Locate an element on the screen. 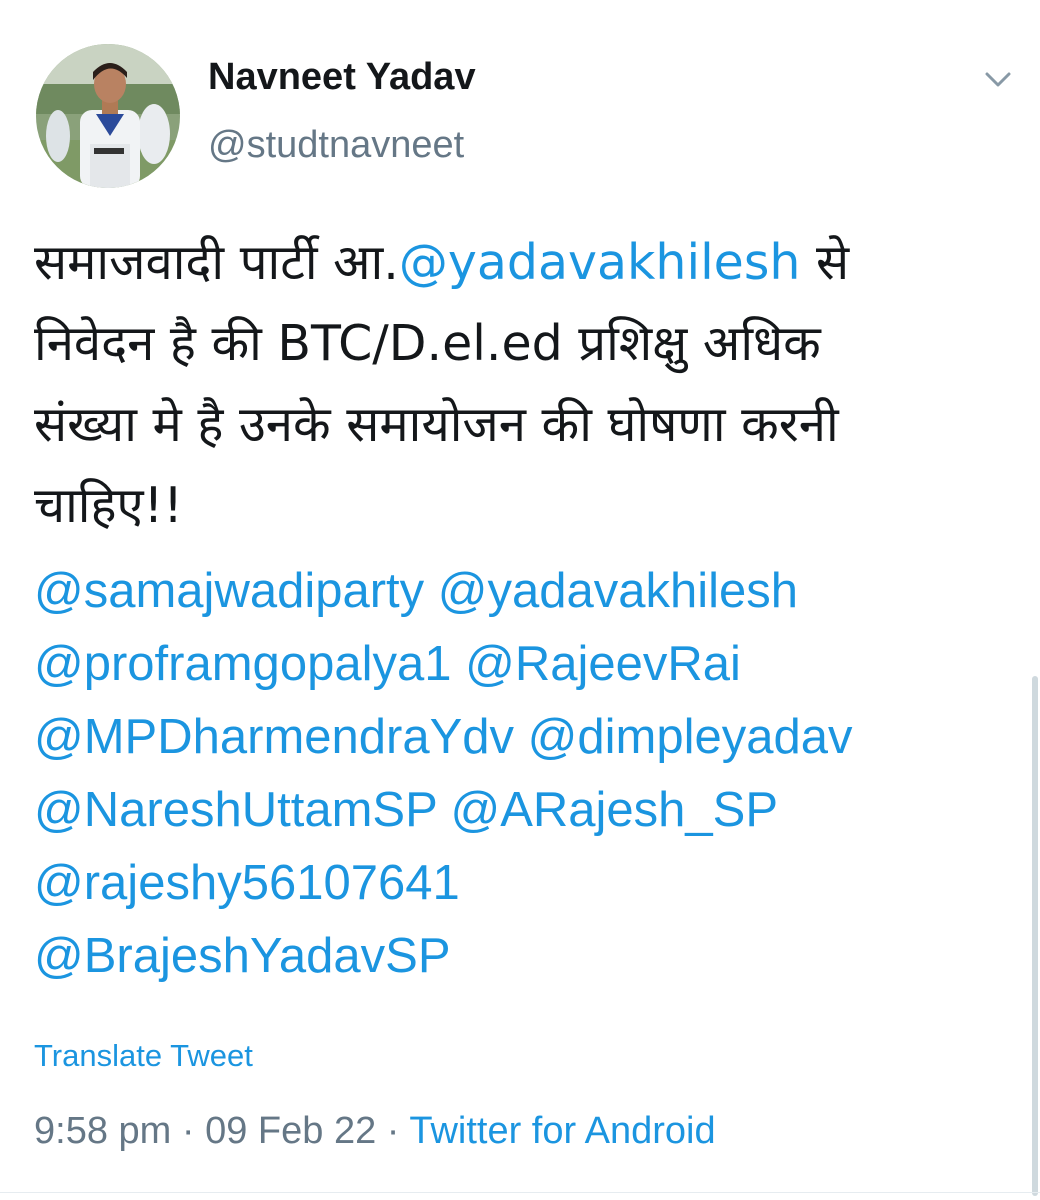 The height and width of the screenshot is (1200, 1040). mention-line: @BrajeshYadavSP is located at coordinates (524, 956).